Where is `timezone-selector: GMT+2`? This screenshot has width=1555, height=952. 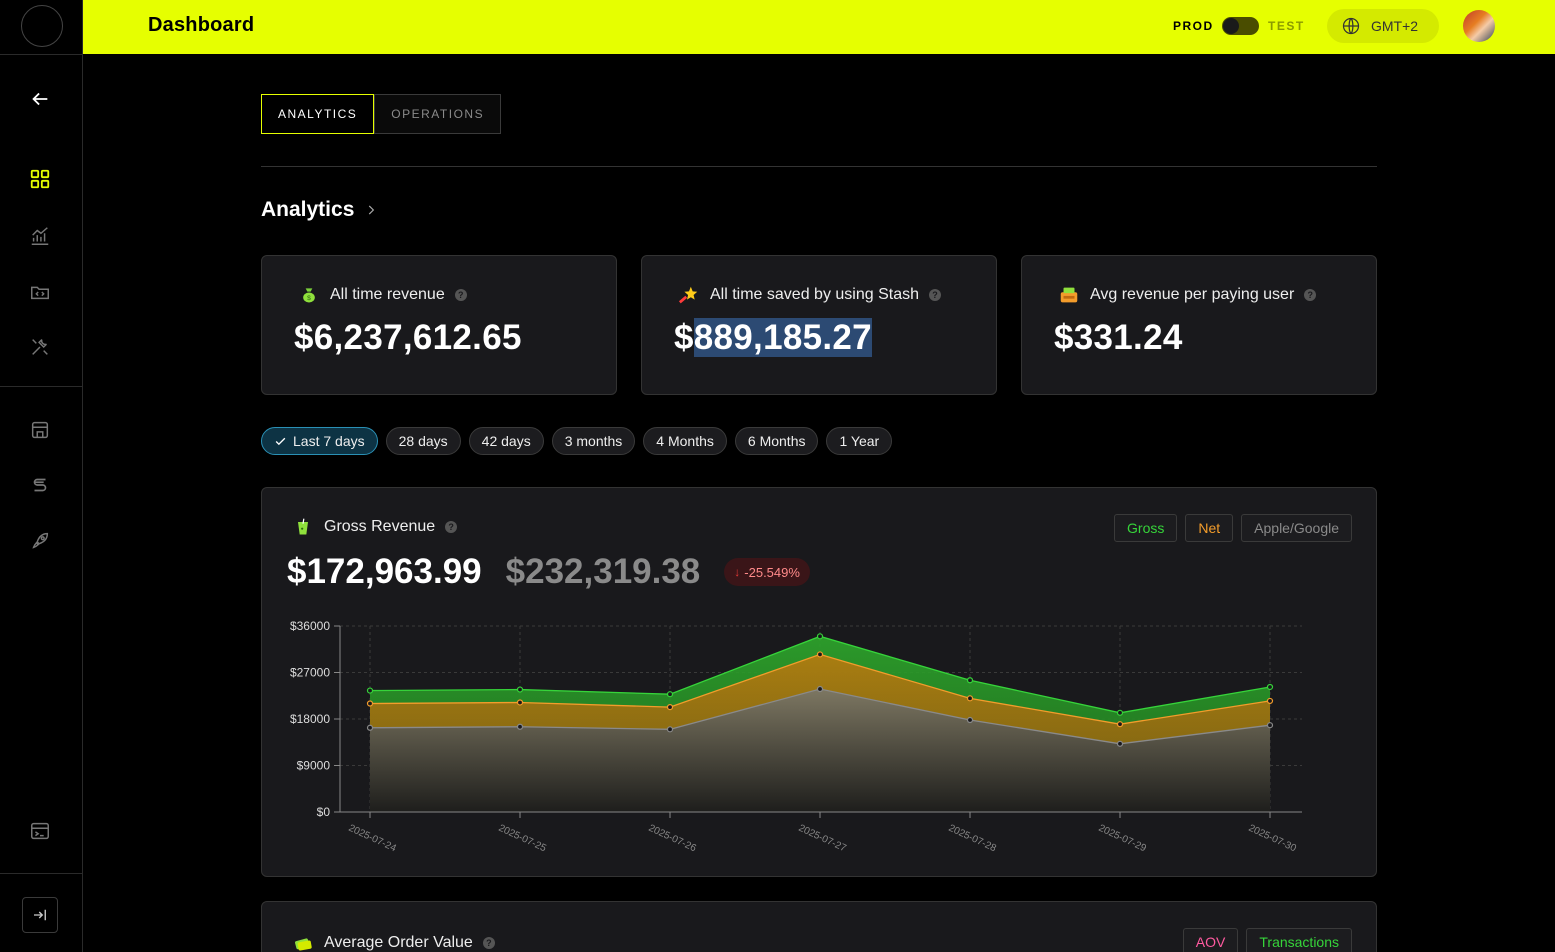 timezone-selector: GMT+2 is located at coordinates (1383, 26).